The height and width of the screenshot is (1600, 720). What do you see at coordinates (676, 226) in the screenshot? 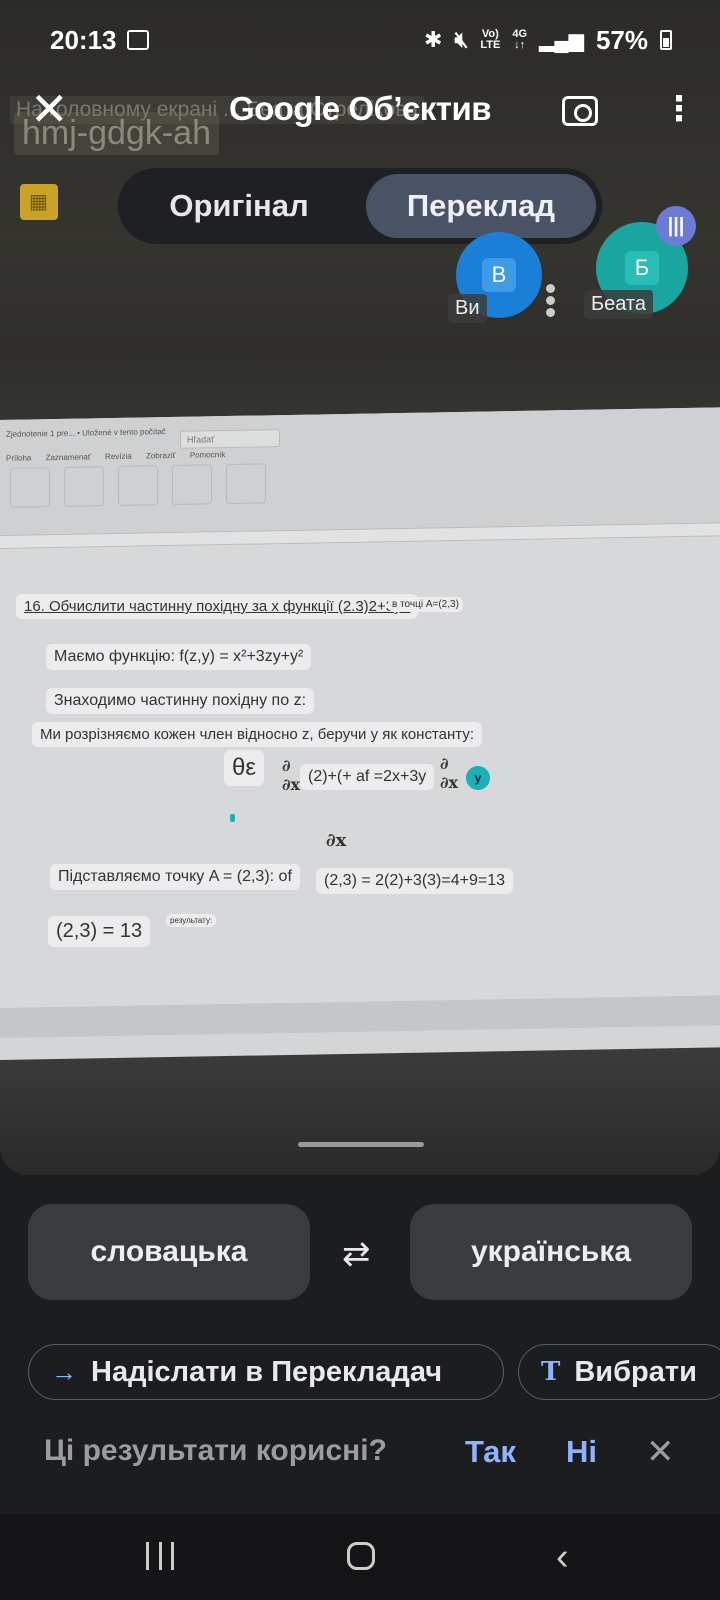
I see `audio-level-icon: |||` at bounding box center [676, 226].